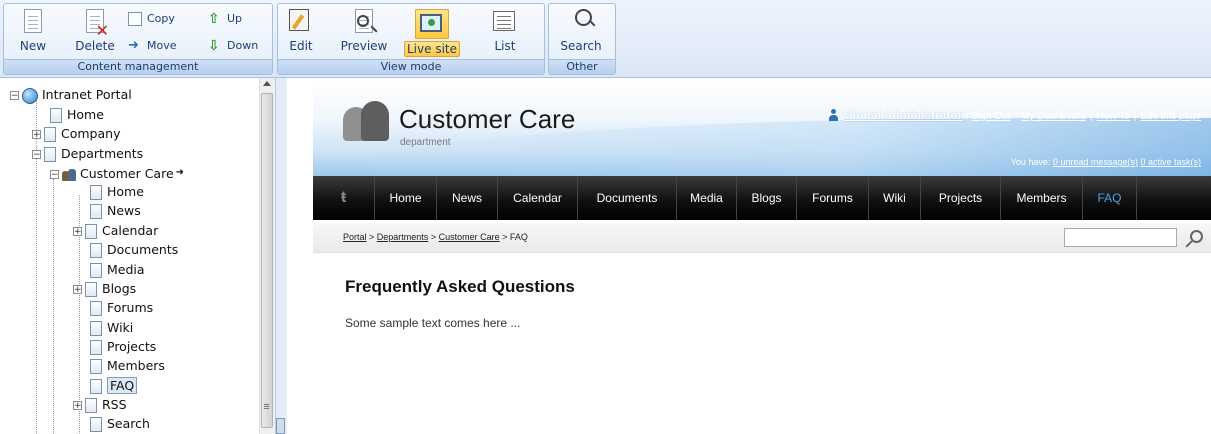 Image resolution: width=1211 pixels, height=434 pixels. Describe the element at coordinates (134, 249) in the screenshot. I see `tree-node-documents: Documents` at that location.